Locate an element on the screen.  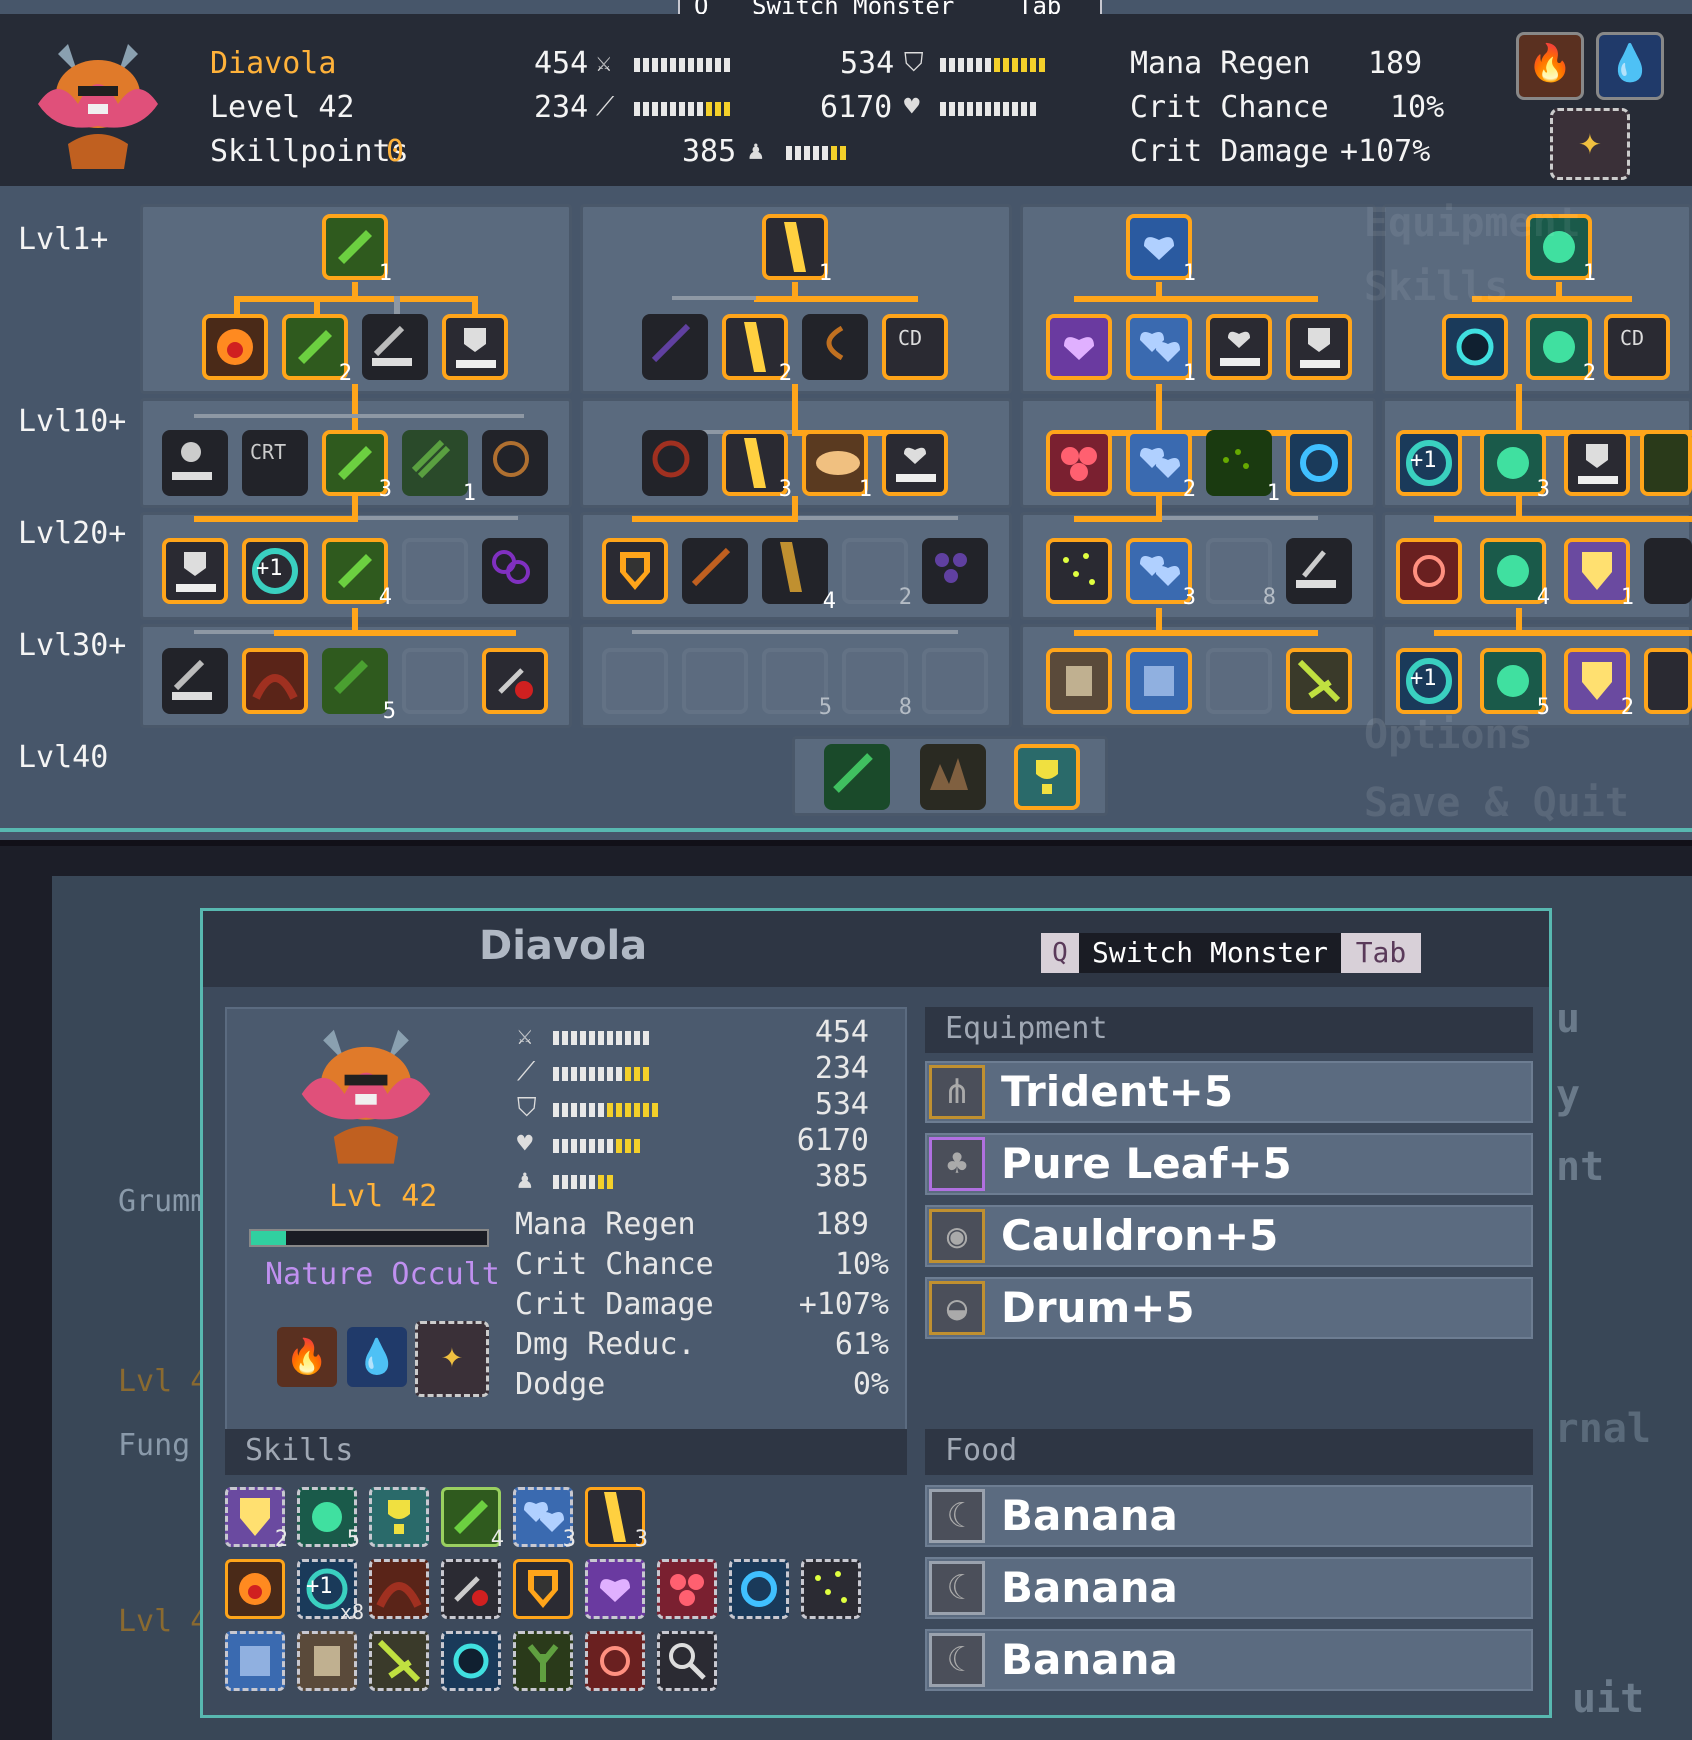
tree1-claw-node is located at coordinates (275, 681).